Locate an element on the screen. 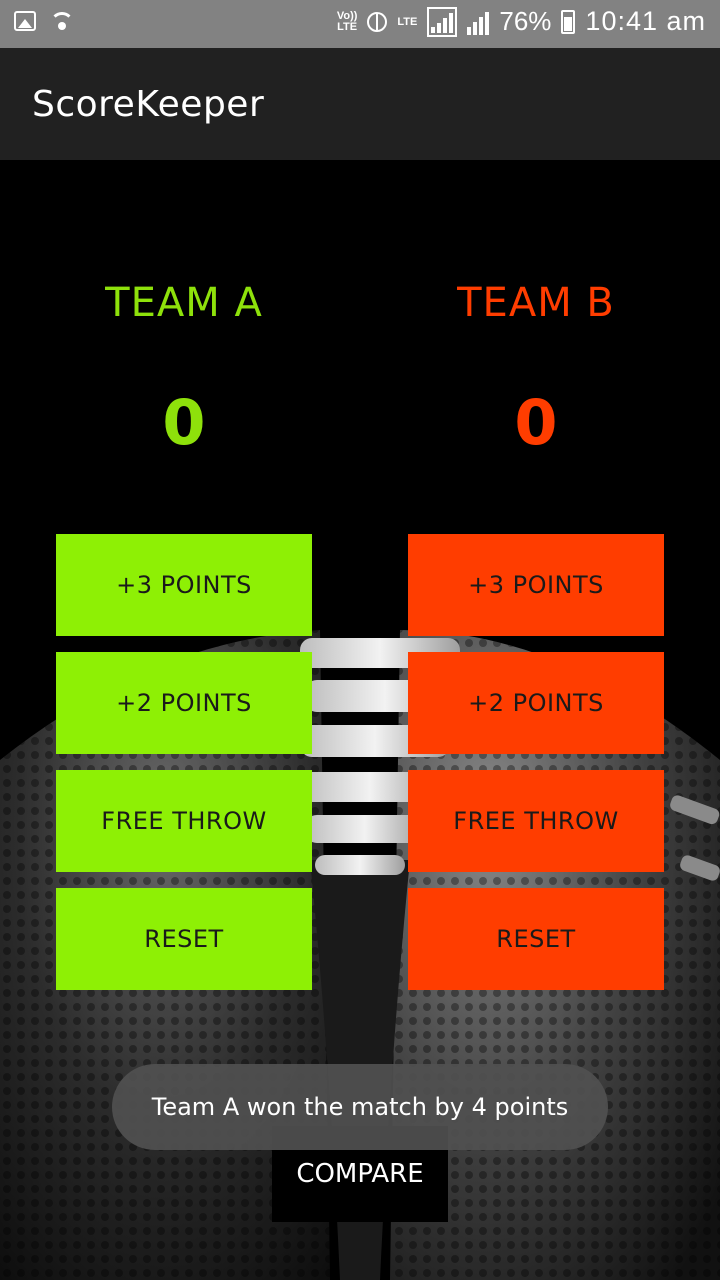 The height and width of the screenshot is (1280, 720). status-bar-right: Vo)) LTE LTE 76% 10:41 am is located at coordinates (521, 21).